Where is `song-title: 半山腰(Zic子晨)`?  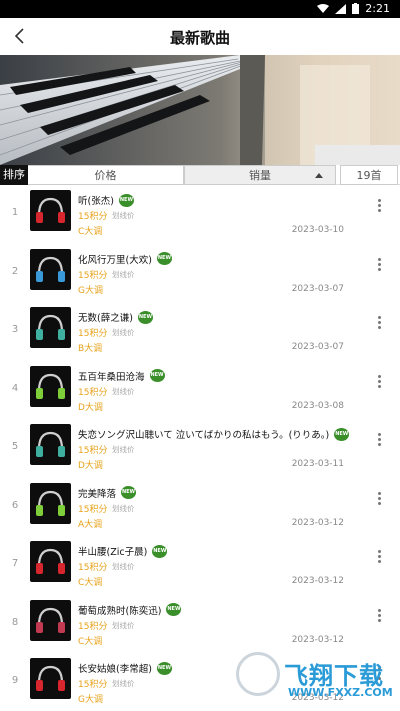 song-title: 半山腰(Zic子晨) is located at coordinates (113, 552).